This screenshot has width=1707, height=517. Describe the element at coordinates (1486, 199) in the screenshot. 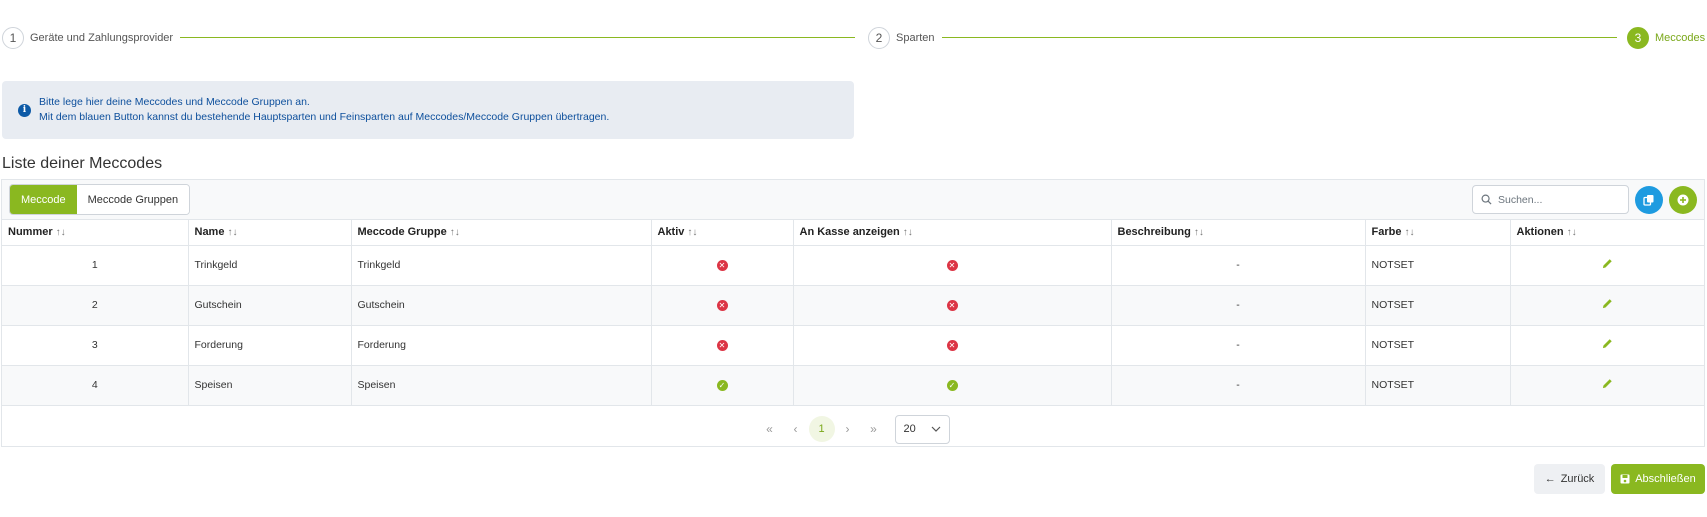

I see `search-icon` at that location.